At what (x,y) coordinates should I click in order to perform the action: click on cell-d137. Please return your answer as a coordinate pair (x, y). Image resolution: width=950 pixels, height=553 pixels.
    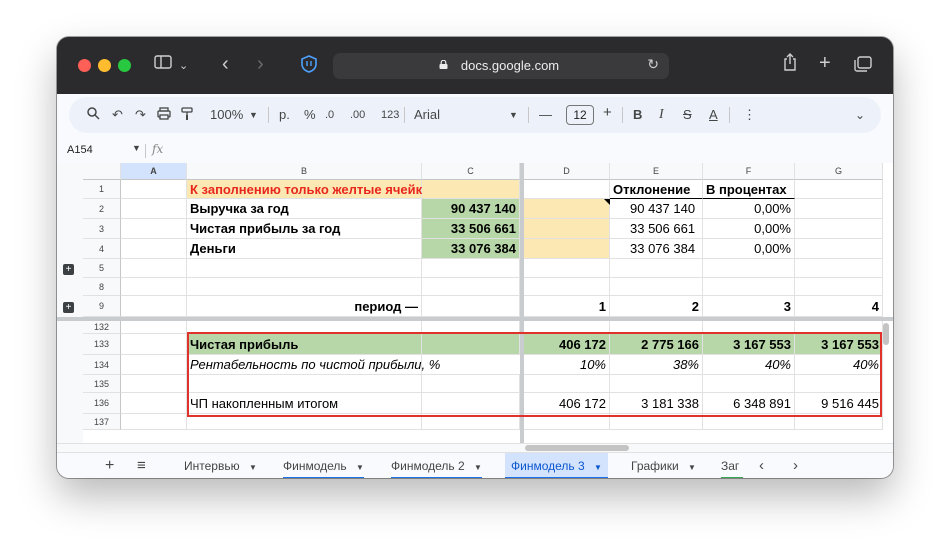
    Looking at the image, I should click on (567, 422).